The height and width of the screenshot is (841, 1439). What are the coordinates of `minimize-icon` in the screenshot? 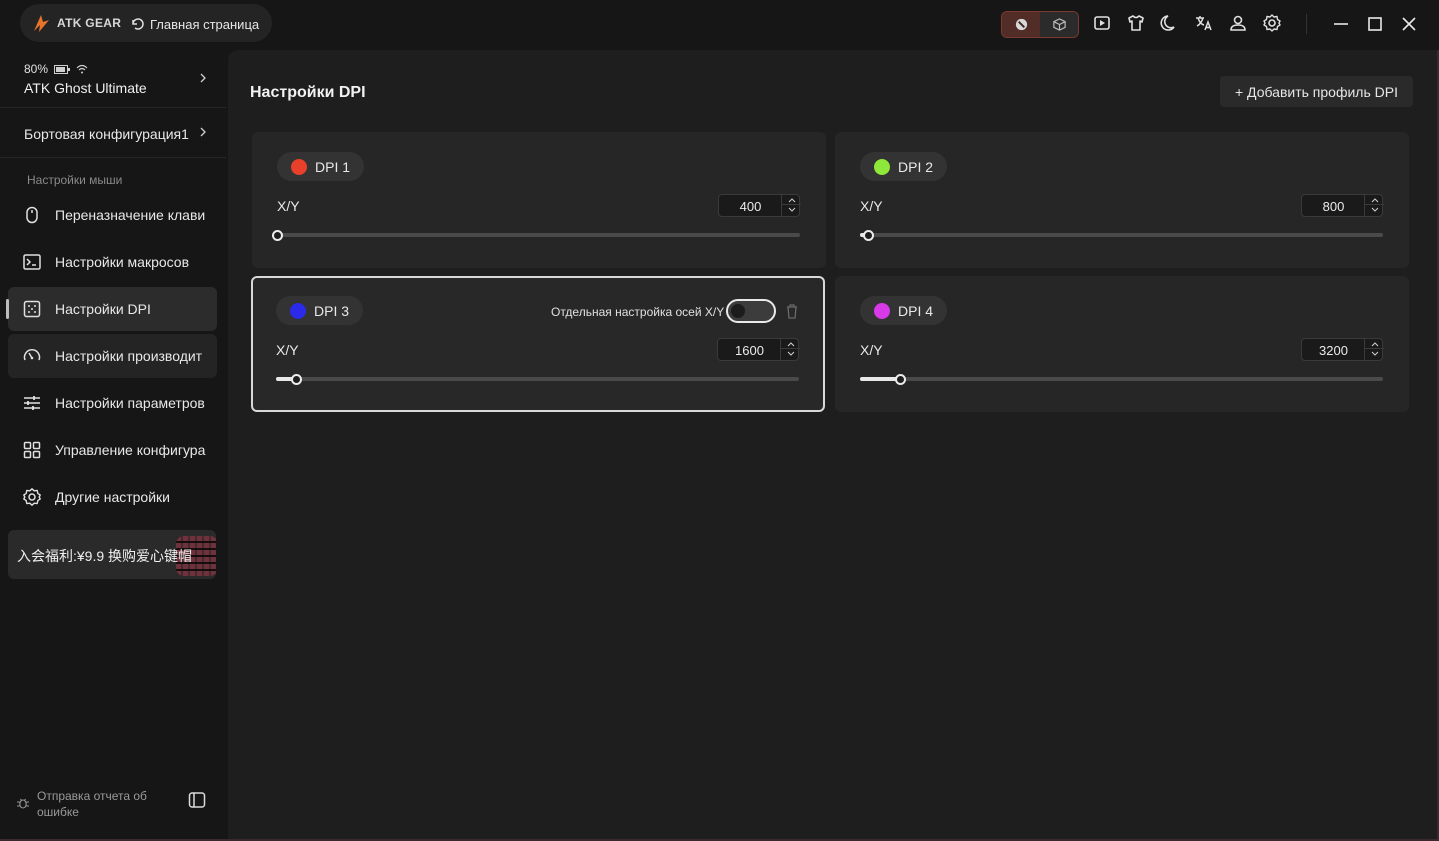 It's located at (1341, 24).